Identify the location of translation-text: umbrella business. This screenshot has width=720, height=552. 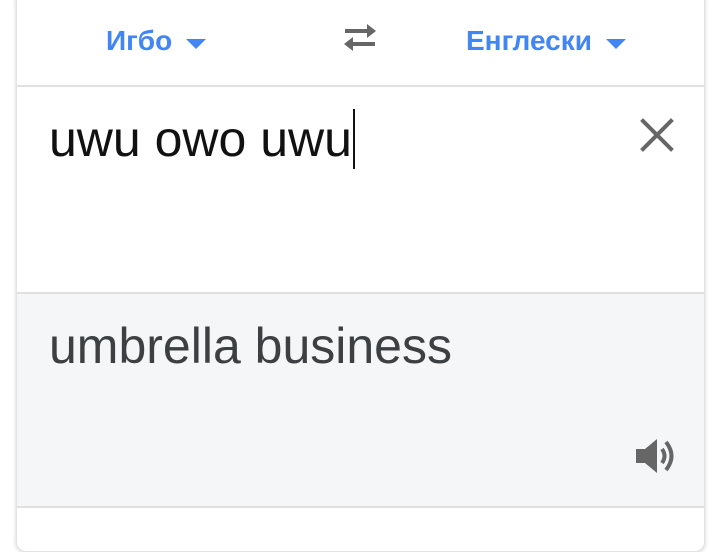
(250, 346).